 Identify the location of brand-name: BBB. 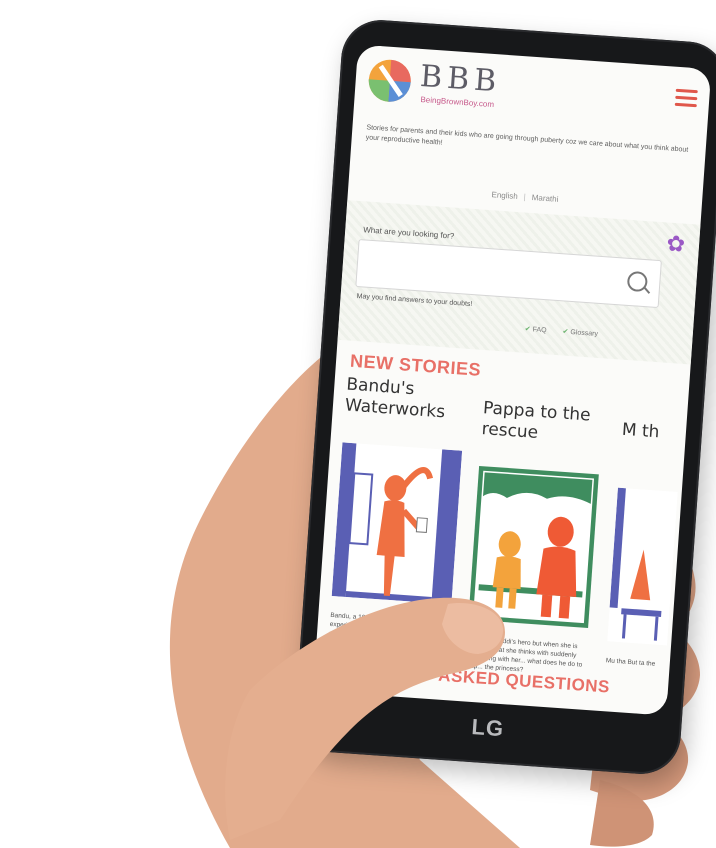
(460, 79).